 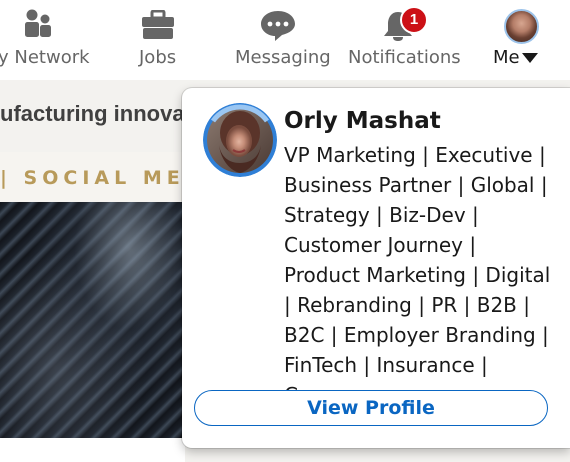 I want to click on nav-messaging: Messaging, so click(x=281, y=40).